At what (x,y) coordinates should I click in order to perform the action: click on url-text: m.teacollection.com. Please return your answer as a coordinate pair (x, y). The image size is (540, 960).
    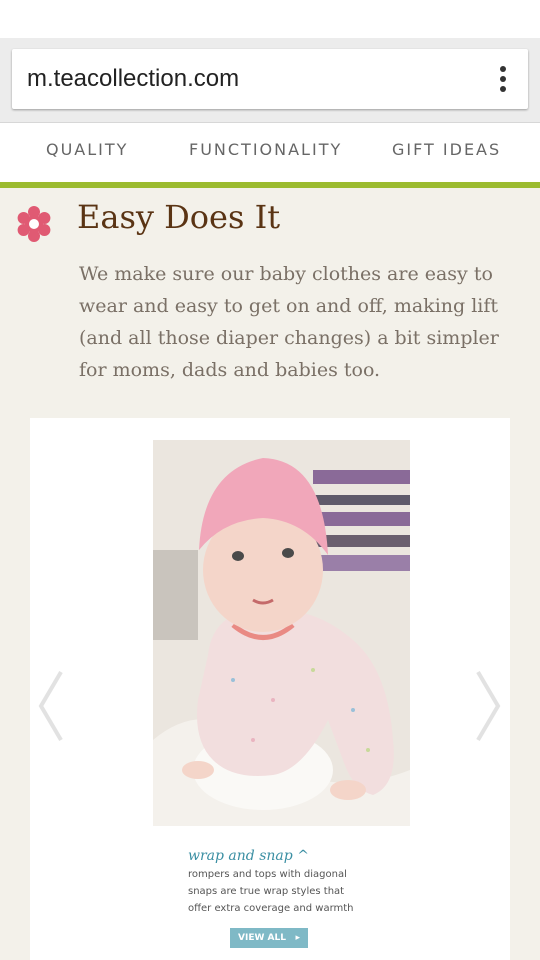
    Looking at the image, I should click on (133, 79).